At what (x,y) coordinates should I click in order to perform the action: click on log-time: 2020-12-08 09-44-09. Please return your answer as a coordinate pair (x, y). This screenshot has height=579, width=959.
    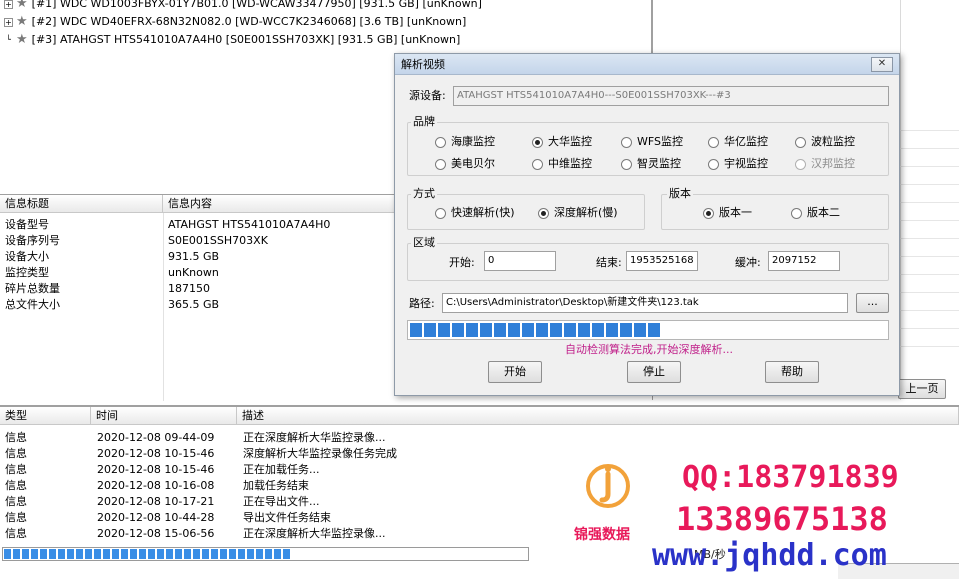
    Looking at the image, I should click on (156, 437).